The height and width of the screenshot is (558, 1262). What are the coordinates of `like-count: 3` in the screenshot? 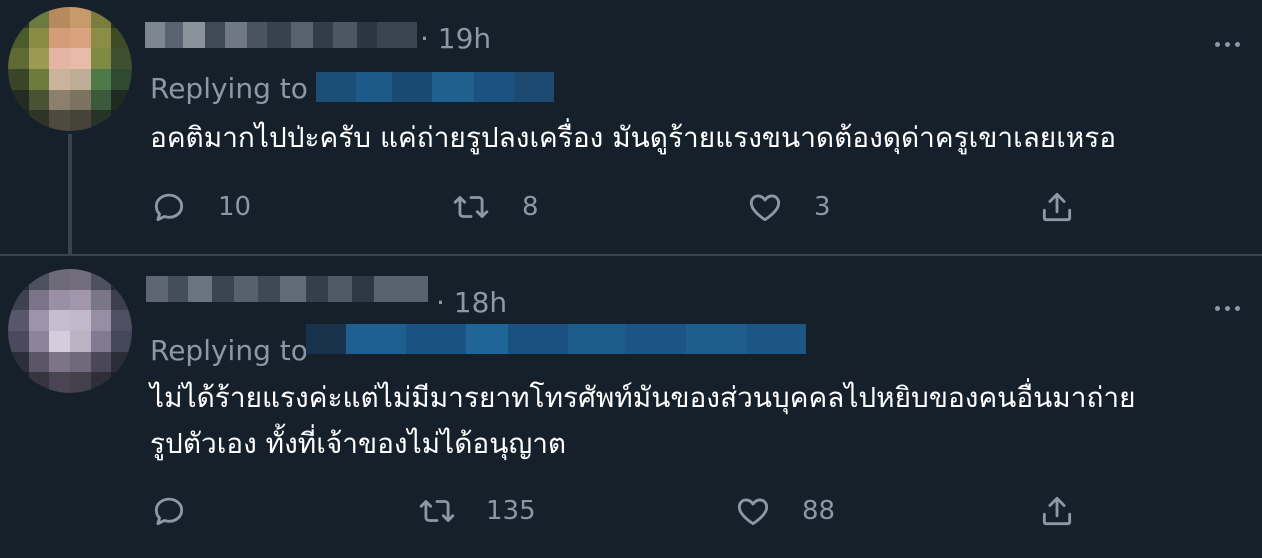 It's located at (822, 207).